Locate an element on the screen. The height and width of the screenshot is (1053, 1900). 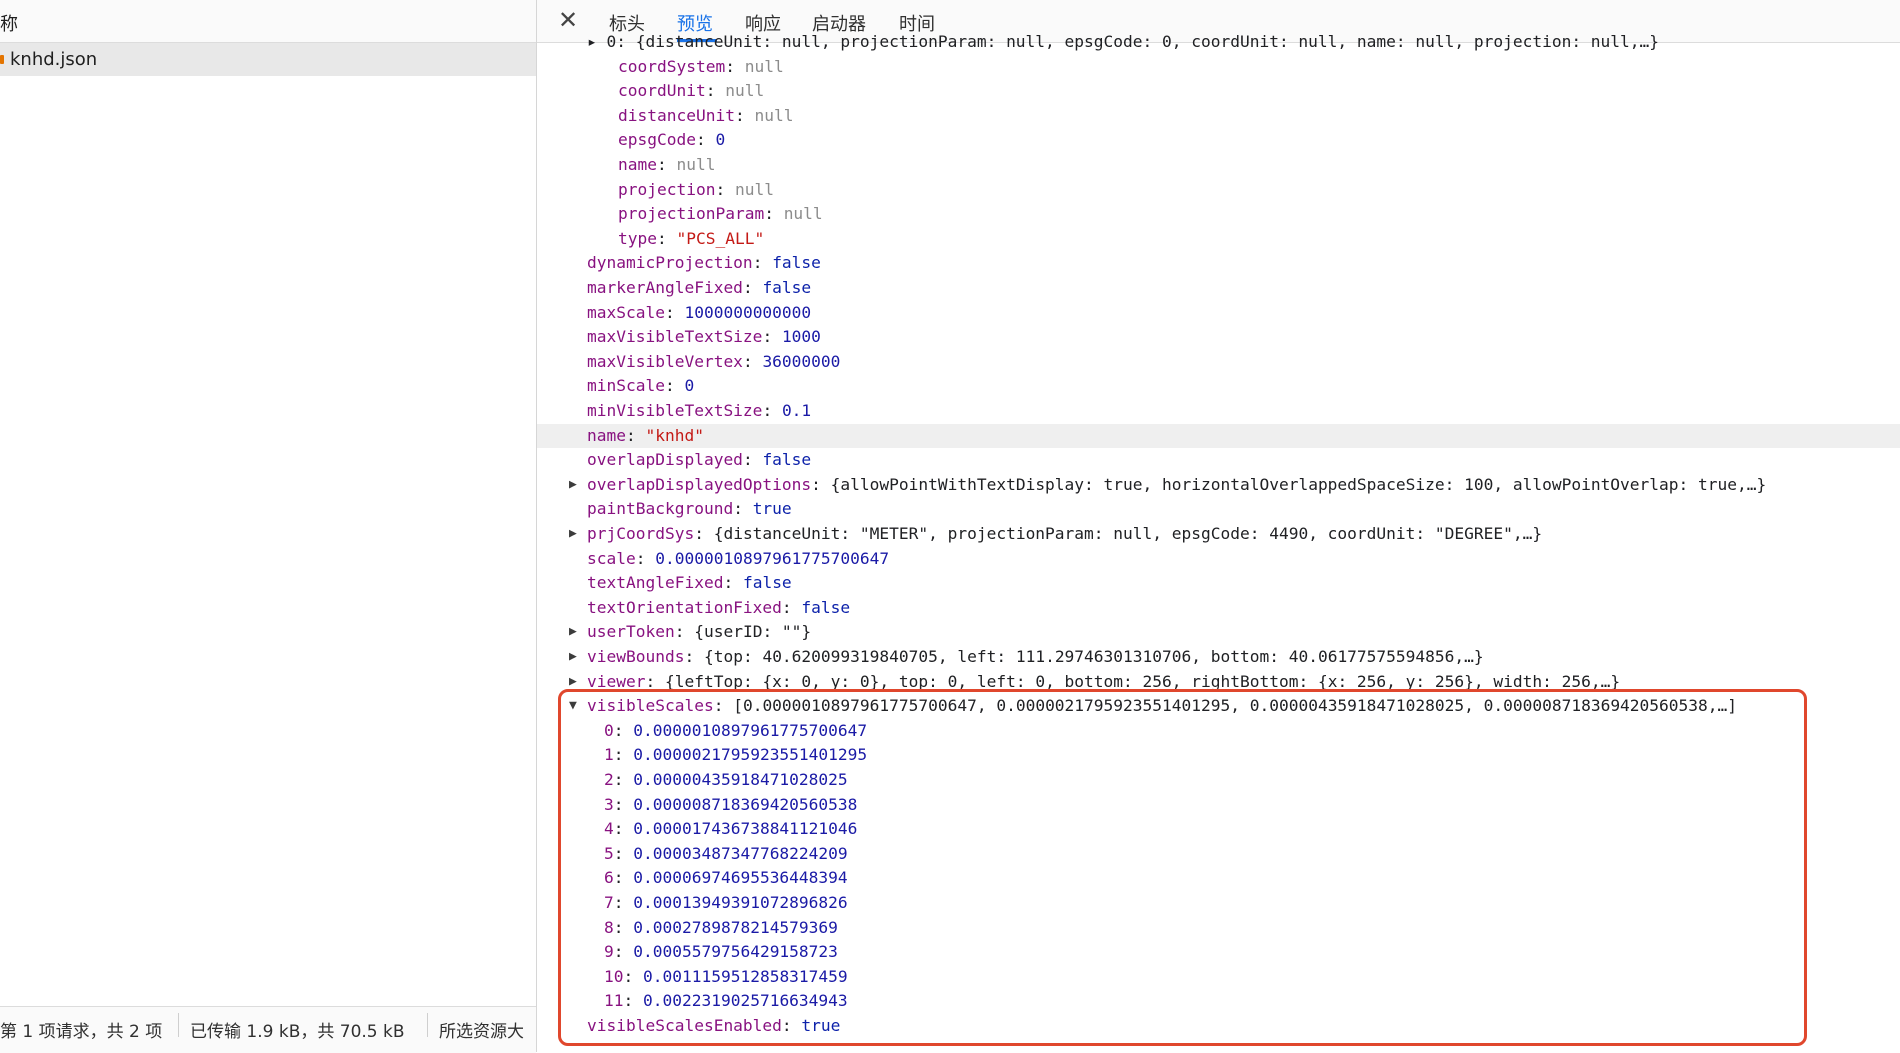
tree-line-content: 11: 0.0022319025716634943 is located at coordinates (726, 1001).